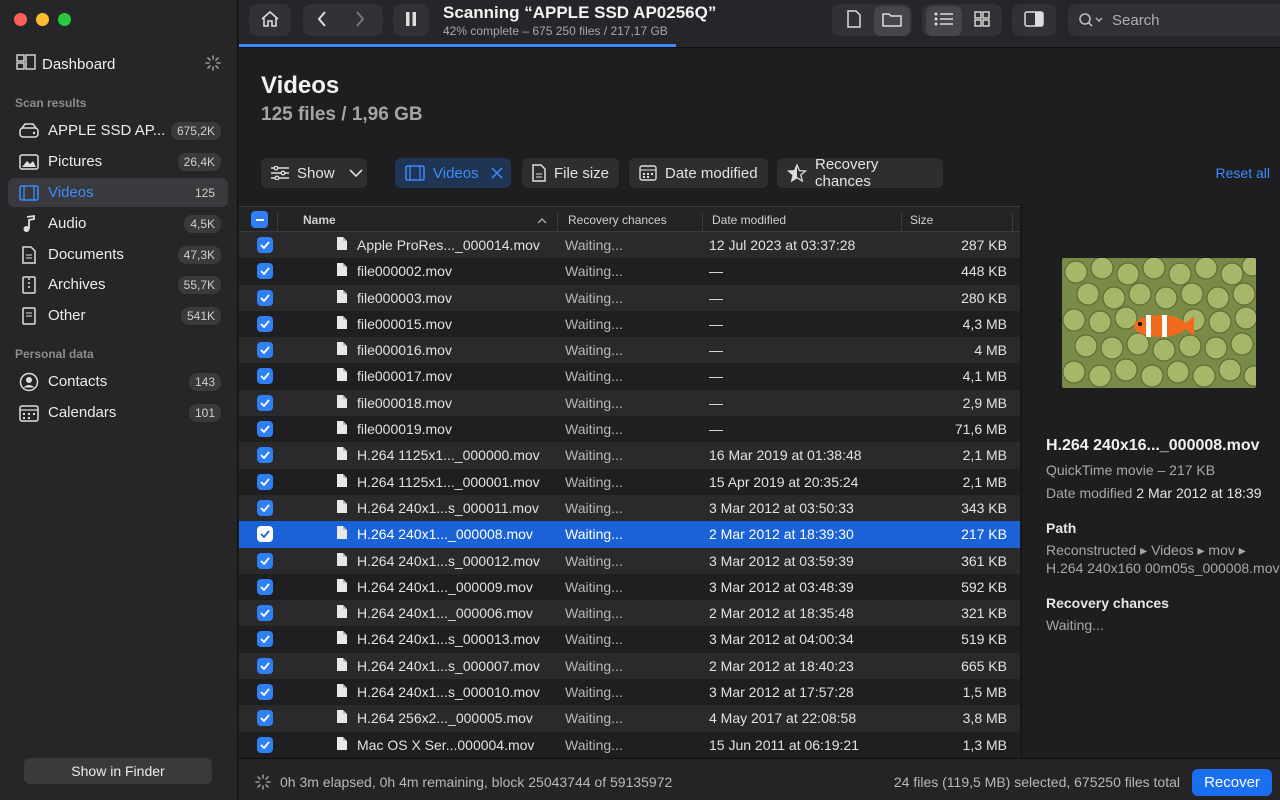 This screenshot has height=800, width=1280. I want to click on date-modified: 2 Mar 2012 at 18:40:23, so click(781, 665).